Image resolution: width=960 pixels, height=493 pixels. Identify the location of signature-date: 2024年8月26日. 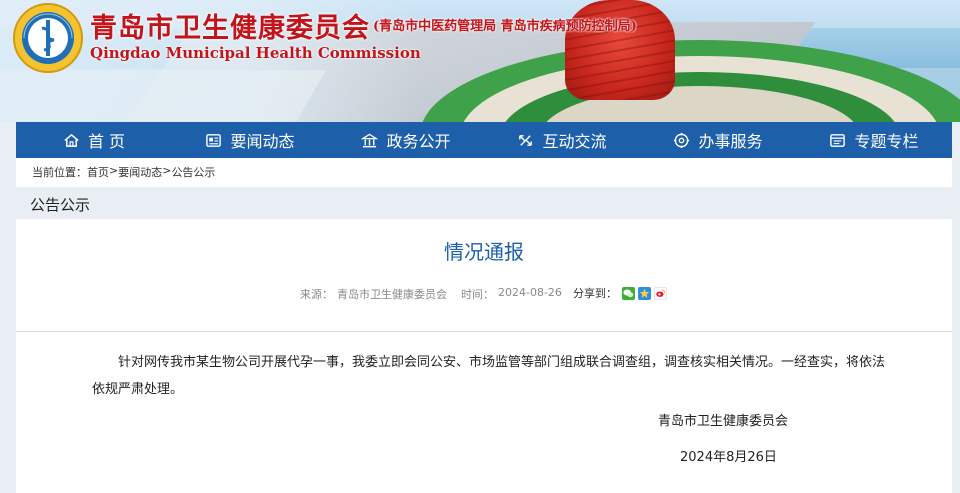
(728, 457).